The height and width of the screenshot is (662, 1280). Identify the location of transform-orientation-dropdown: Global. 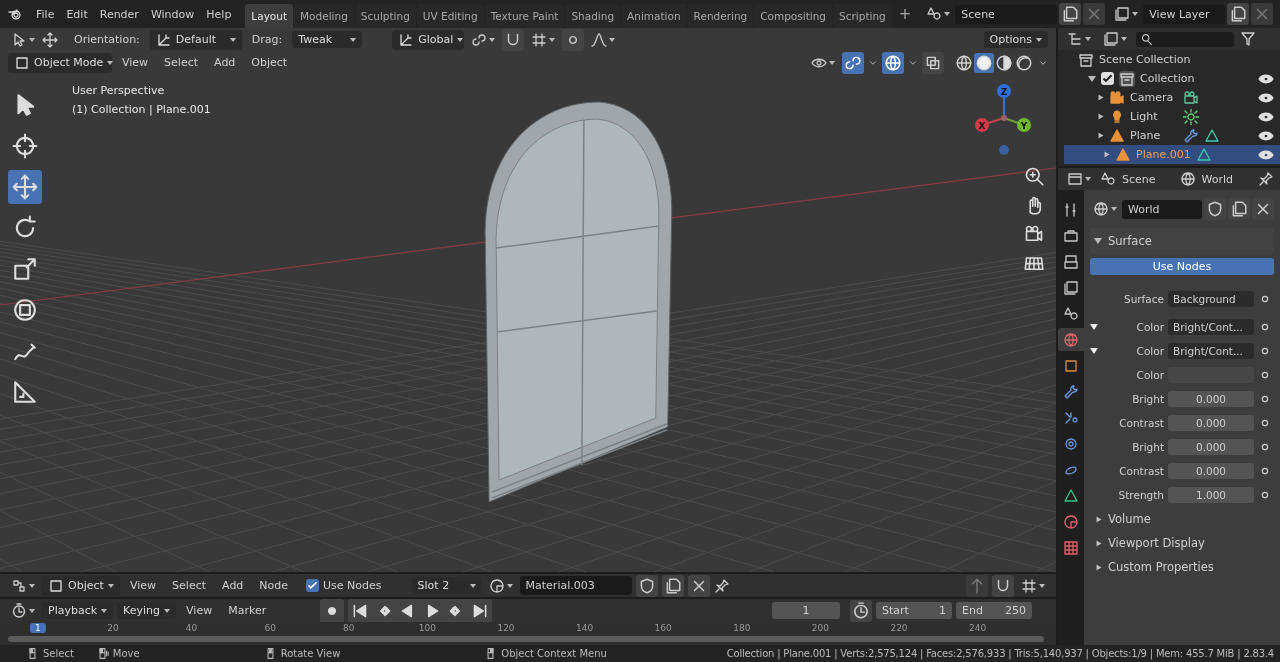
(428, 39).